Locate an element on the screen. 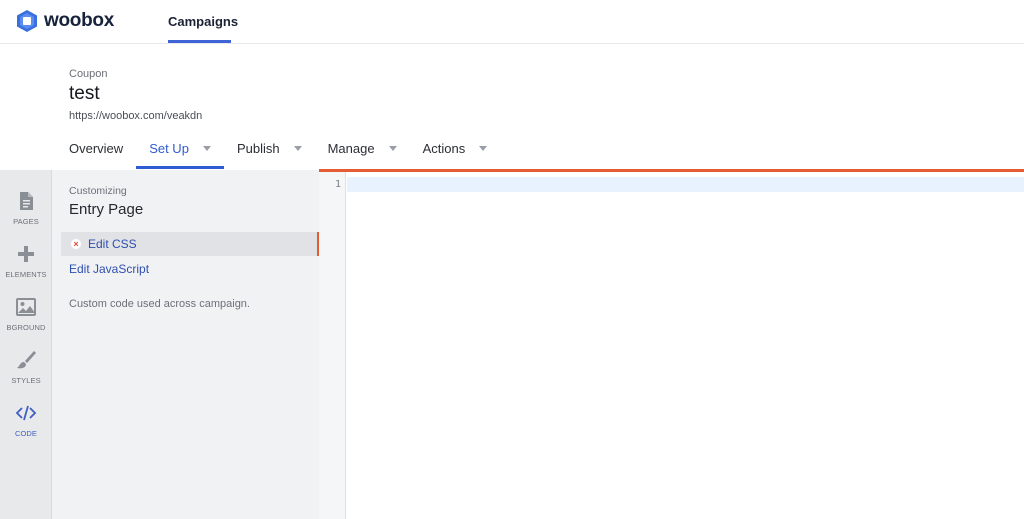 This screenshot has height=519, width=1024. panel-item-edit-css: × Edit CSS is located at coordinates (190, 244).